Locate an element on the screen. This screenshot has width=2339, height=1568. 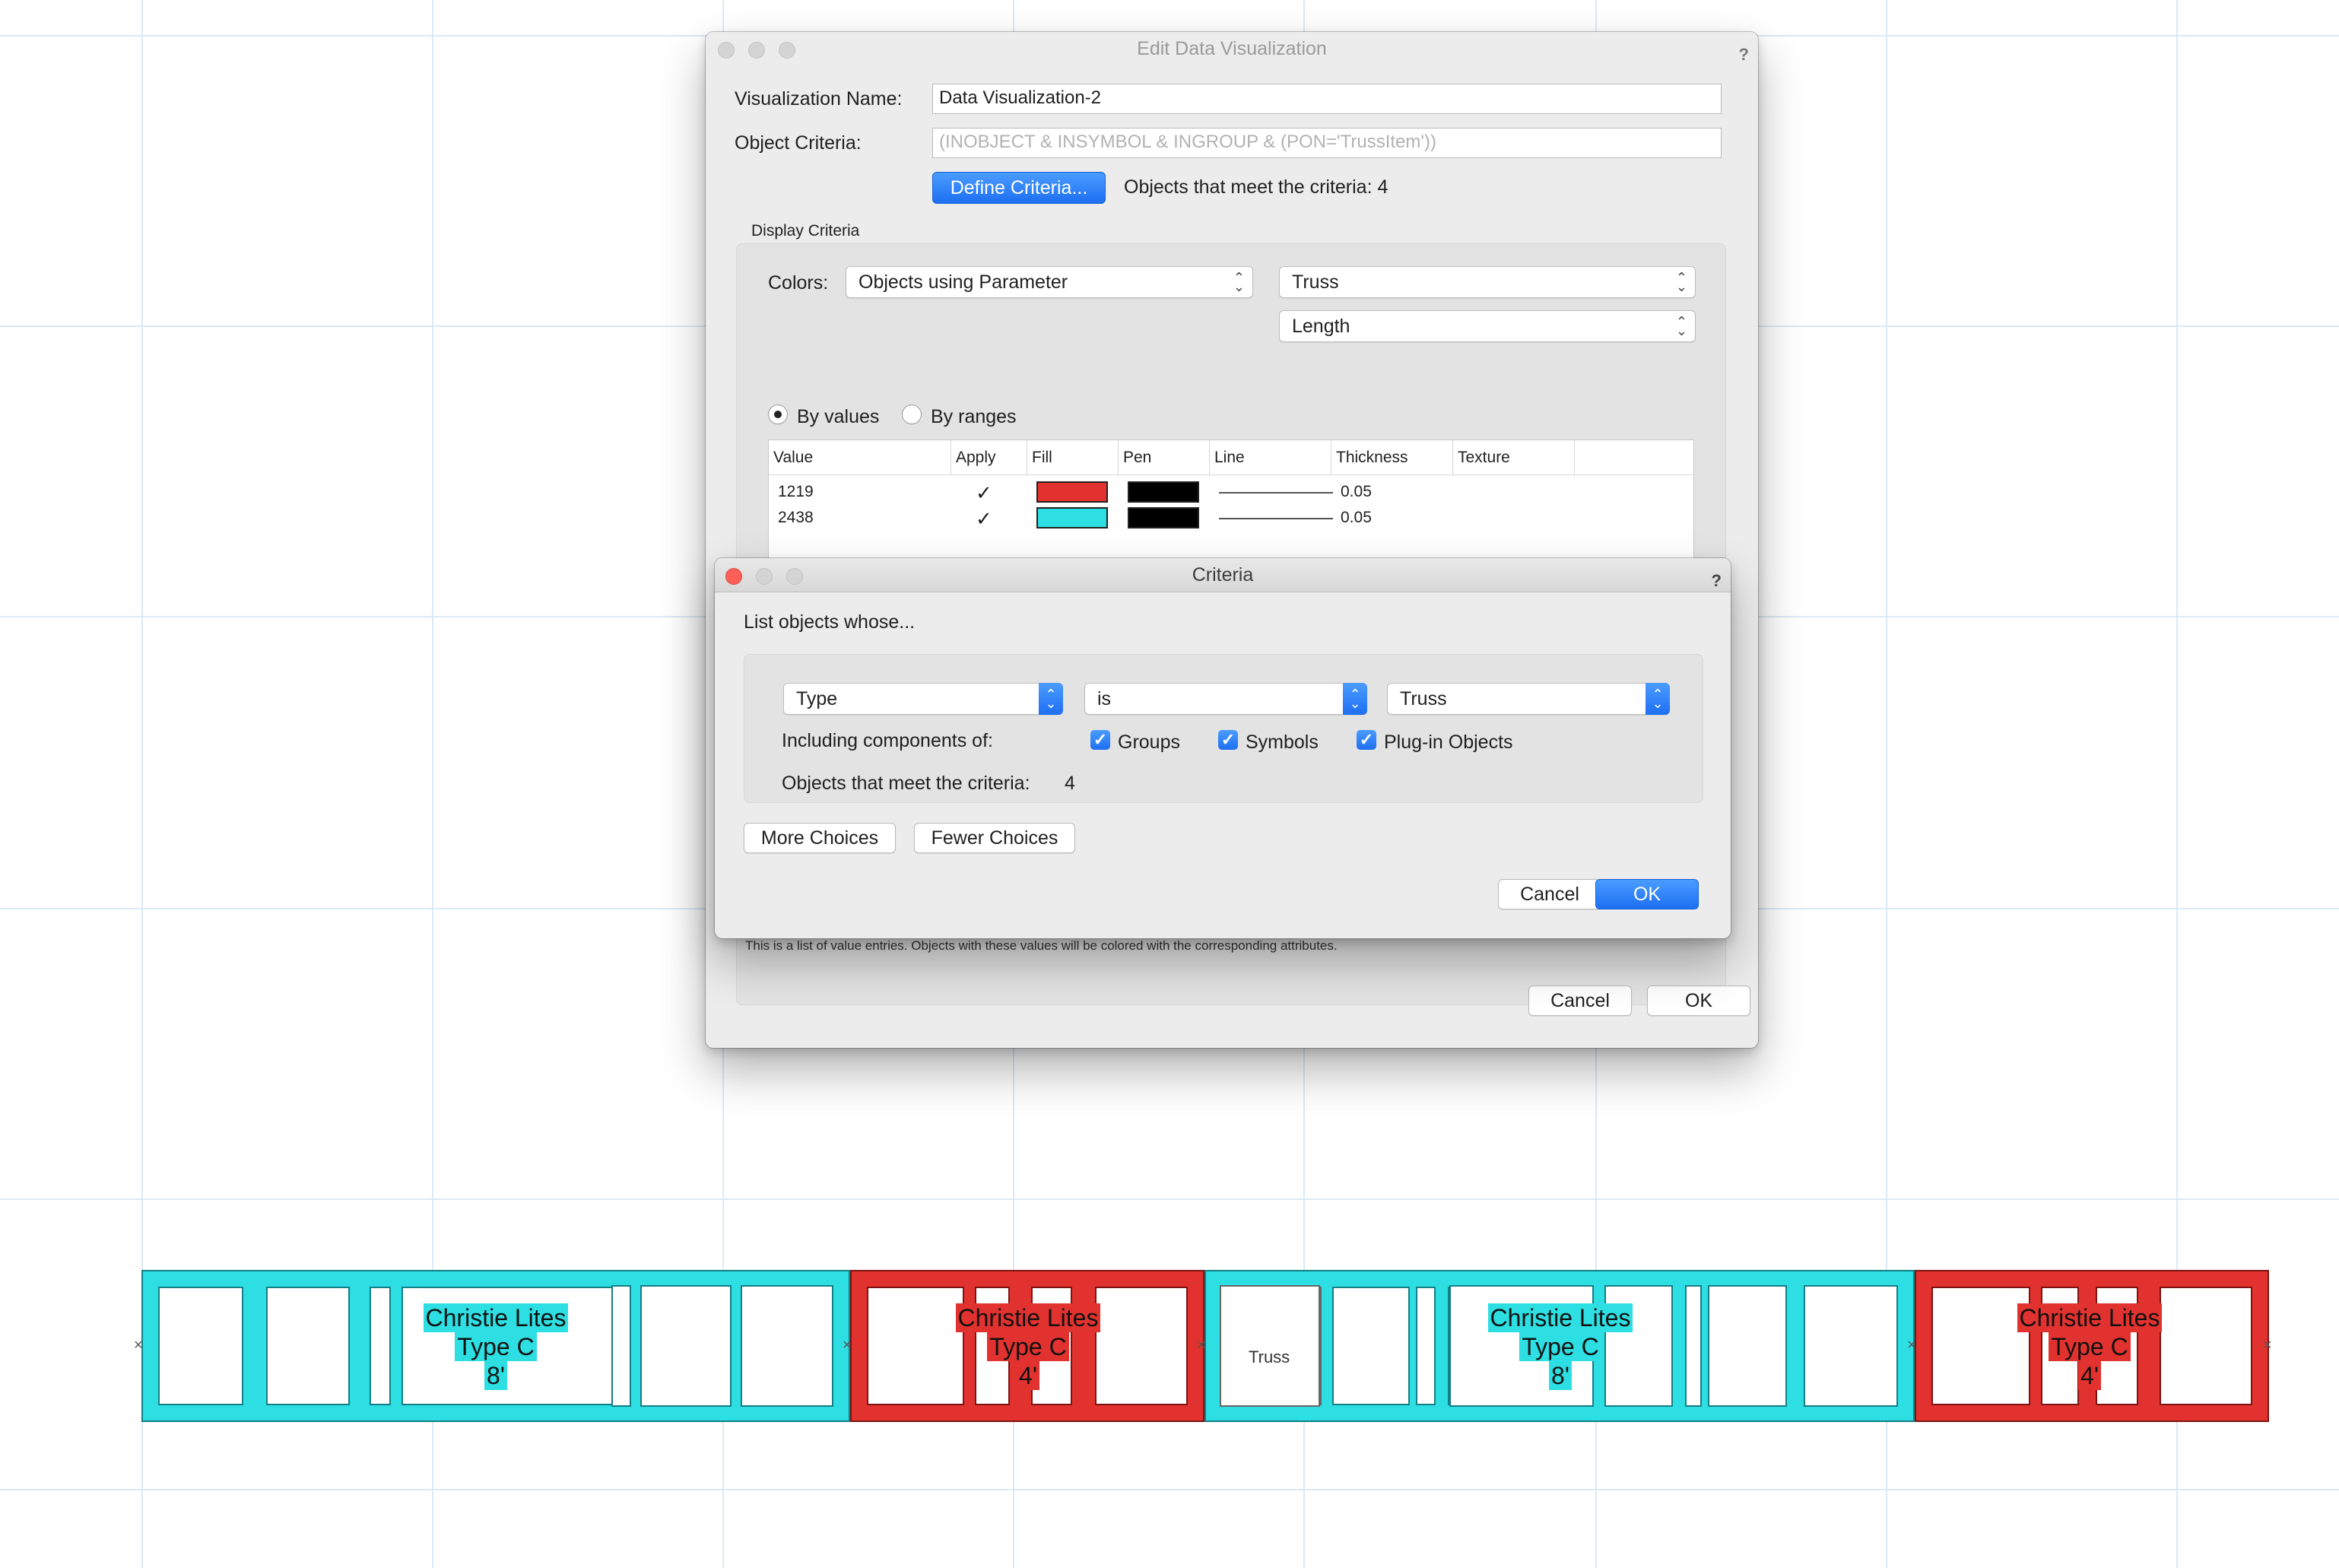
by-ranges-radio is located at coordinates (912, 415).